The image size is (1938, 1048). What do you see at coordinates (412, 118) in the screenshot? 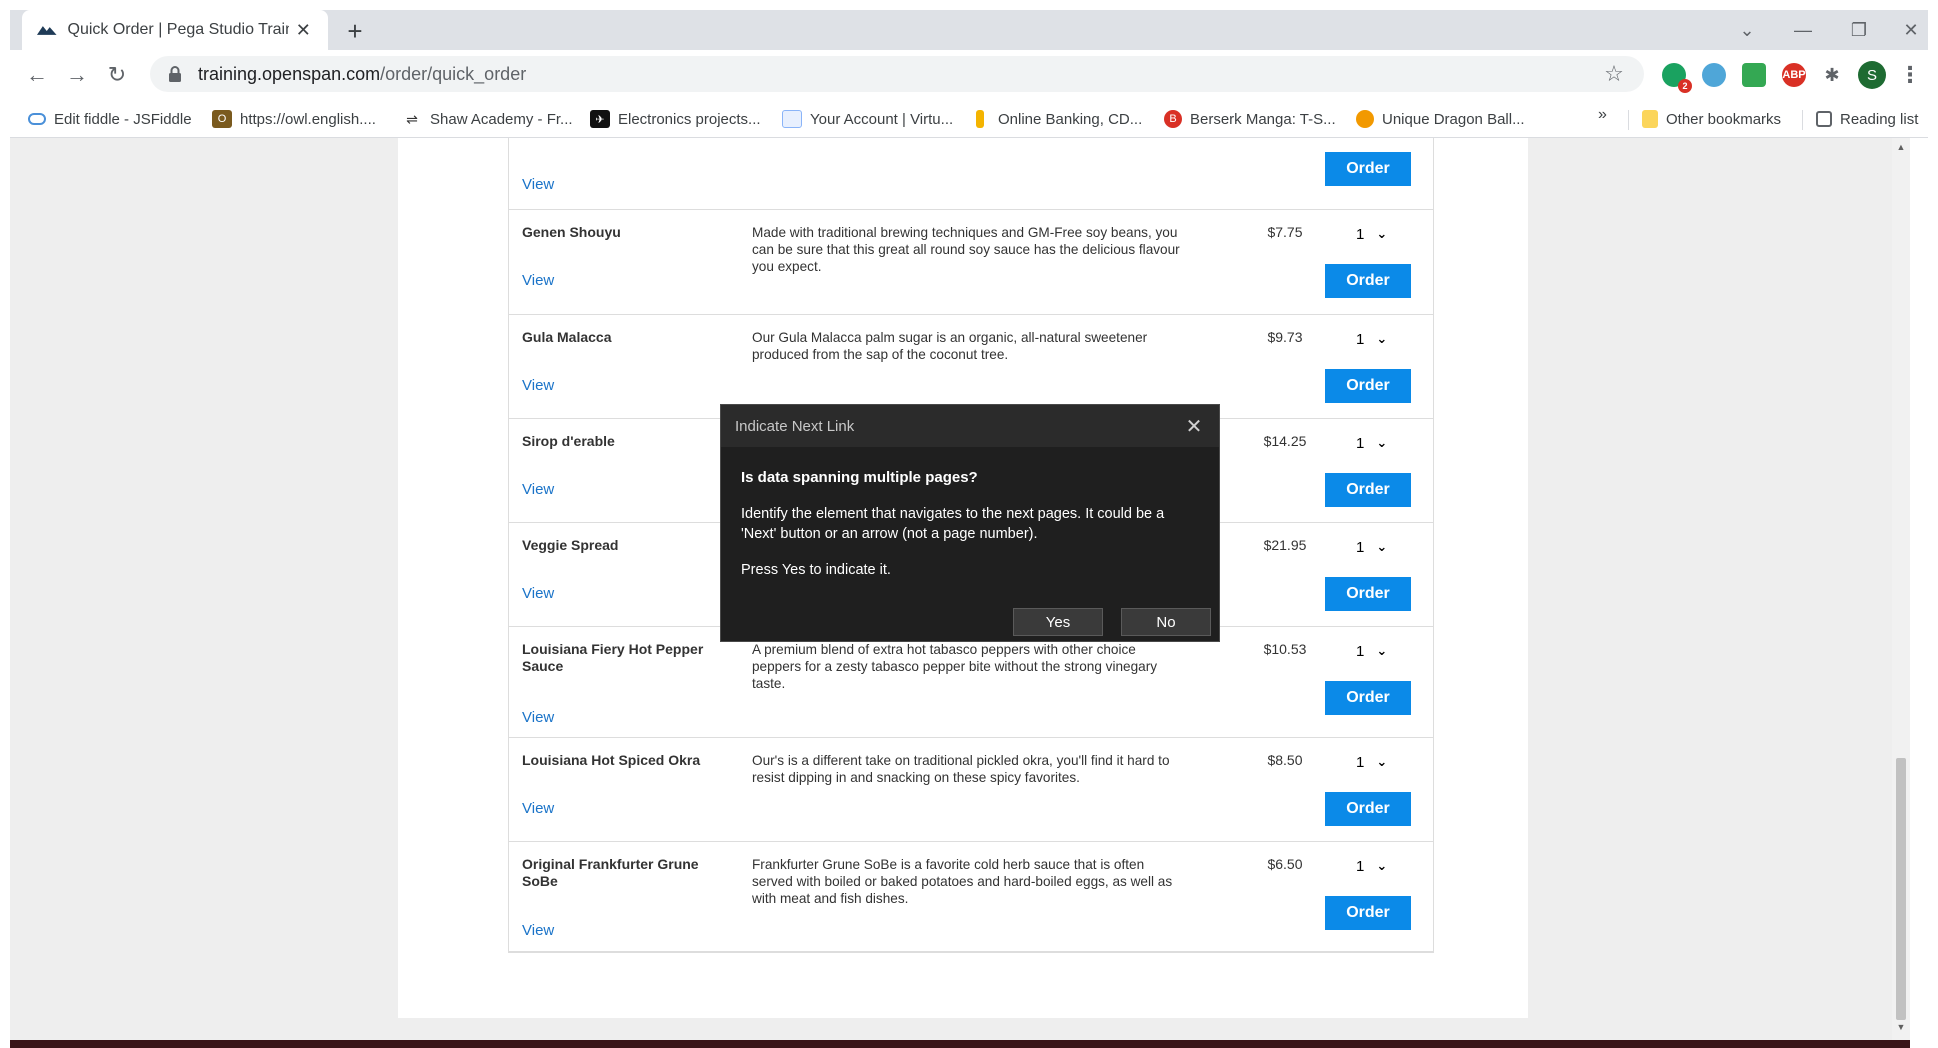
I see `shaw-icon: ⇌` at bounding box center [412, 118].